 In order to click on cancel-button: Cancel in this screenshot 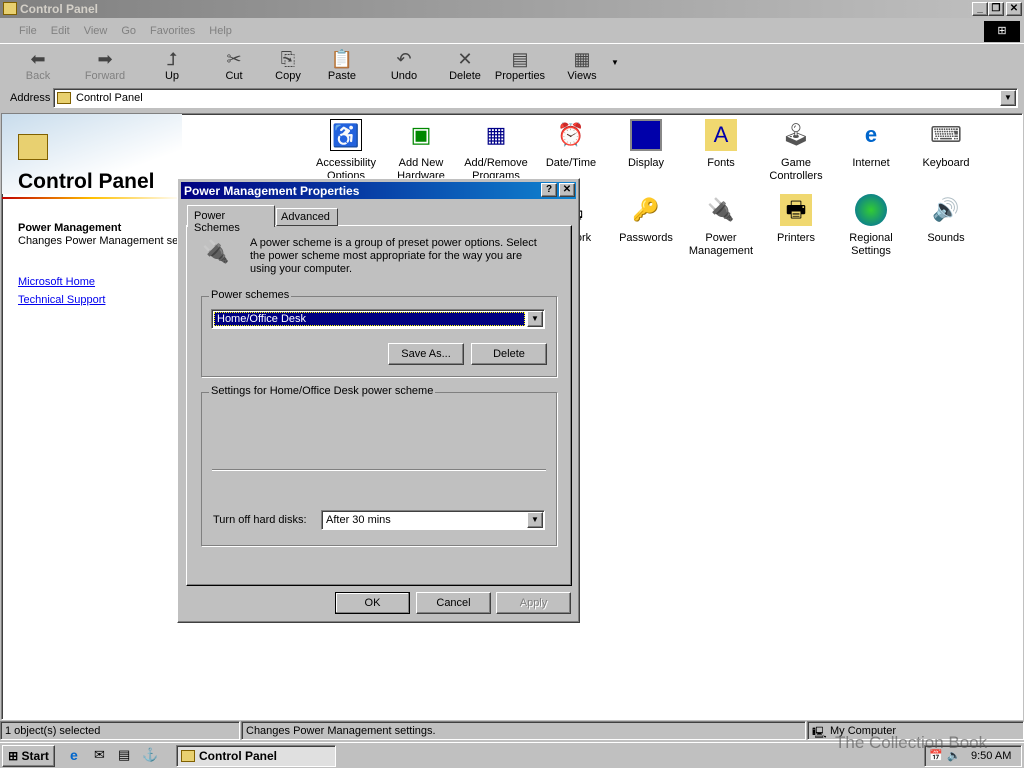, I will do `click(453, 603)`.